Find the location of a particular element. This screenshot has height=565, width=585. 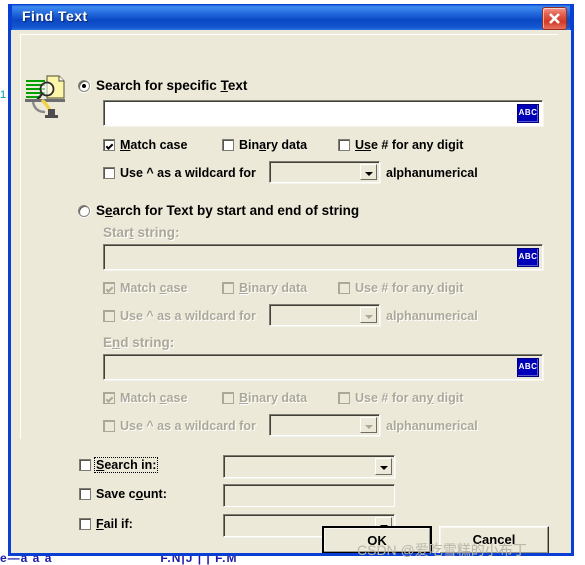

label-part-pre: E is located at coordinates (108, 342).